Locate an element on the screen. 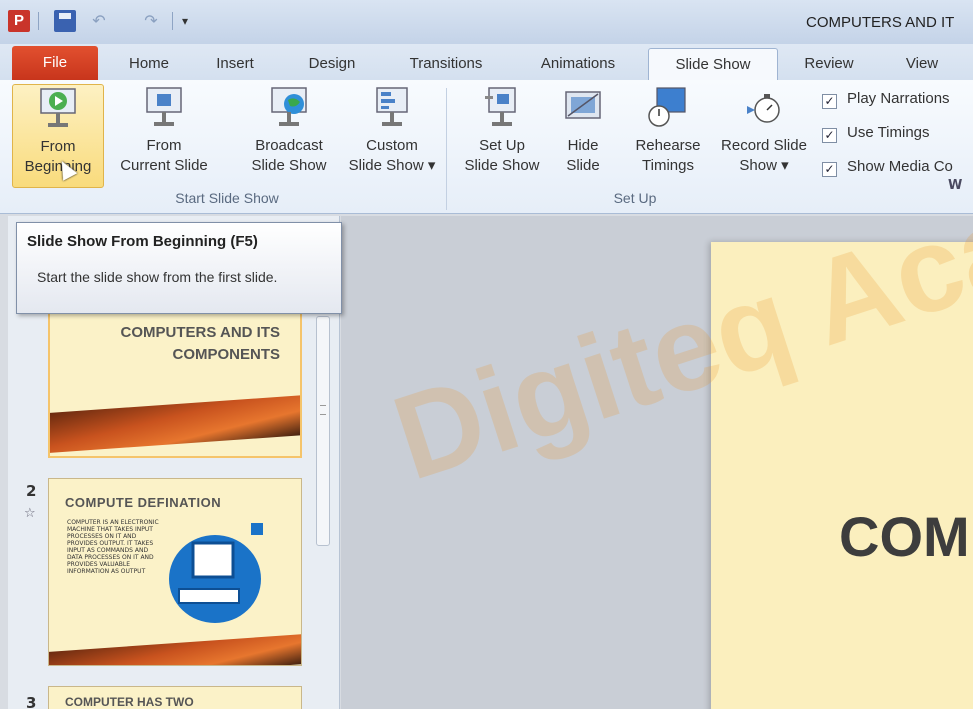 Image resolution: width=973 pixels, height=709 pixels. slide-thumbnail-3: COMPUTER HAS TWO is located at coordinates (175, 697).